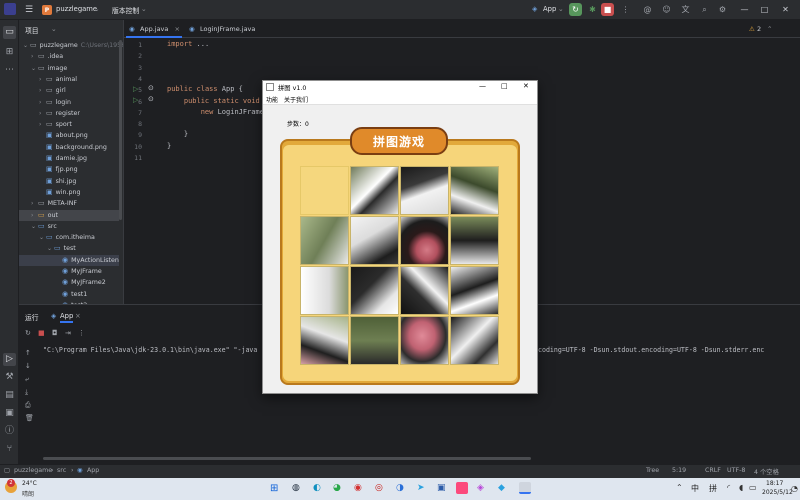 This screenshot has width=800, height=500. What do you see at coordinates (722, 9) in the screenshot?
I see `settings-icon: ⚙` at bounding box center [722, 9].